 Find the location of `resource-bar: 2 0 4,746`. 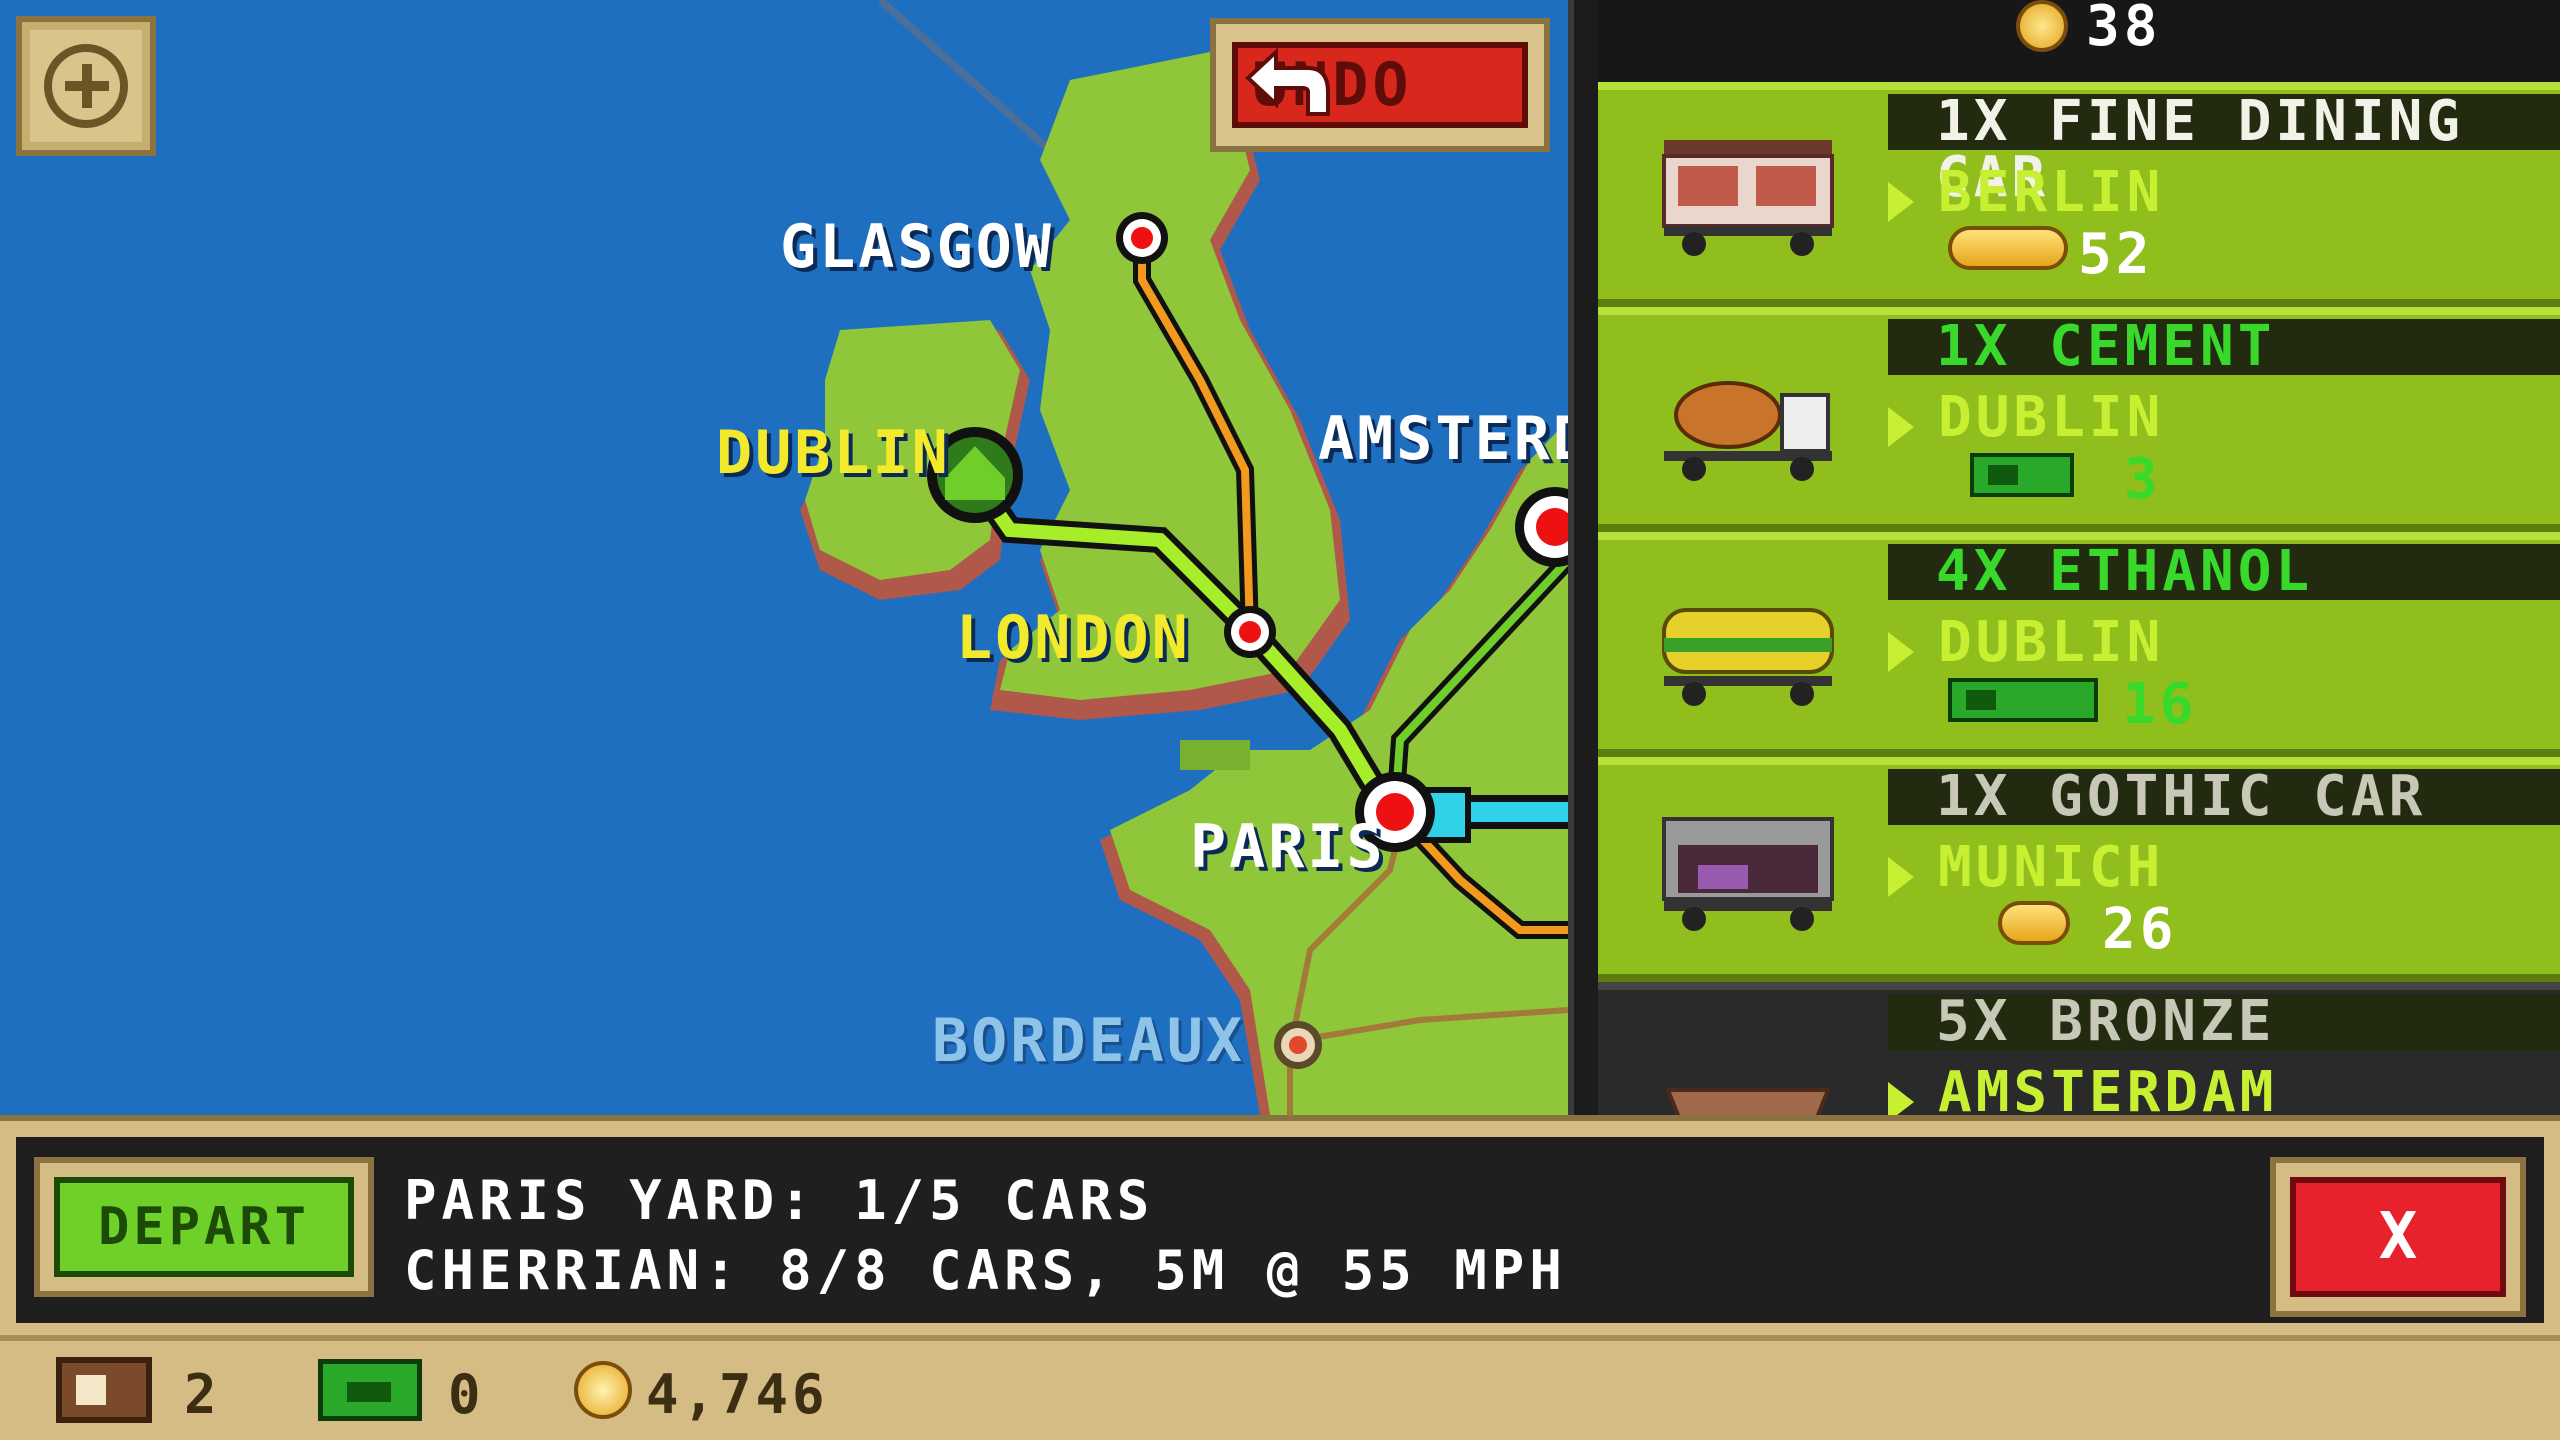

resource-bar: 2 0 4,746 is located at coordinates (1280, 1387).